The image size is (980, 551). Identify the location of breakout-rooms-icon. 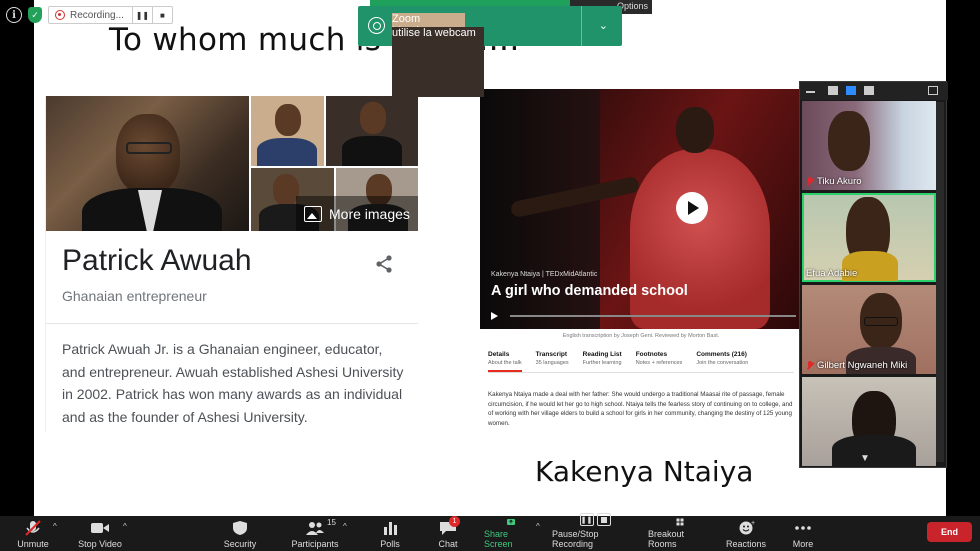
(680, 522).